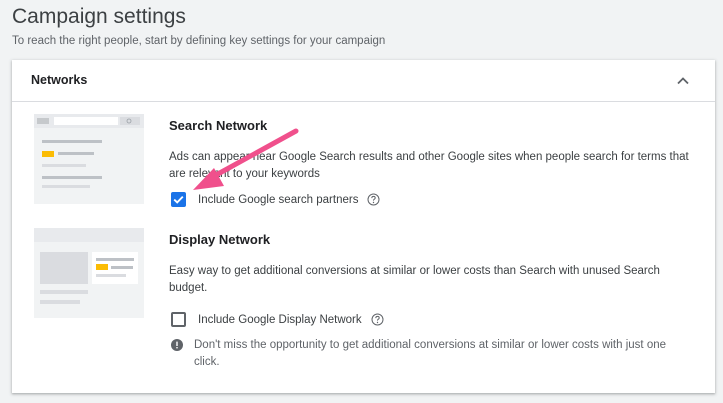 The width and height of the screenshot is (723, 403). I want to click on chevron-up-icon, so click(683, 81).